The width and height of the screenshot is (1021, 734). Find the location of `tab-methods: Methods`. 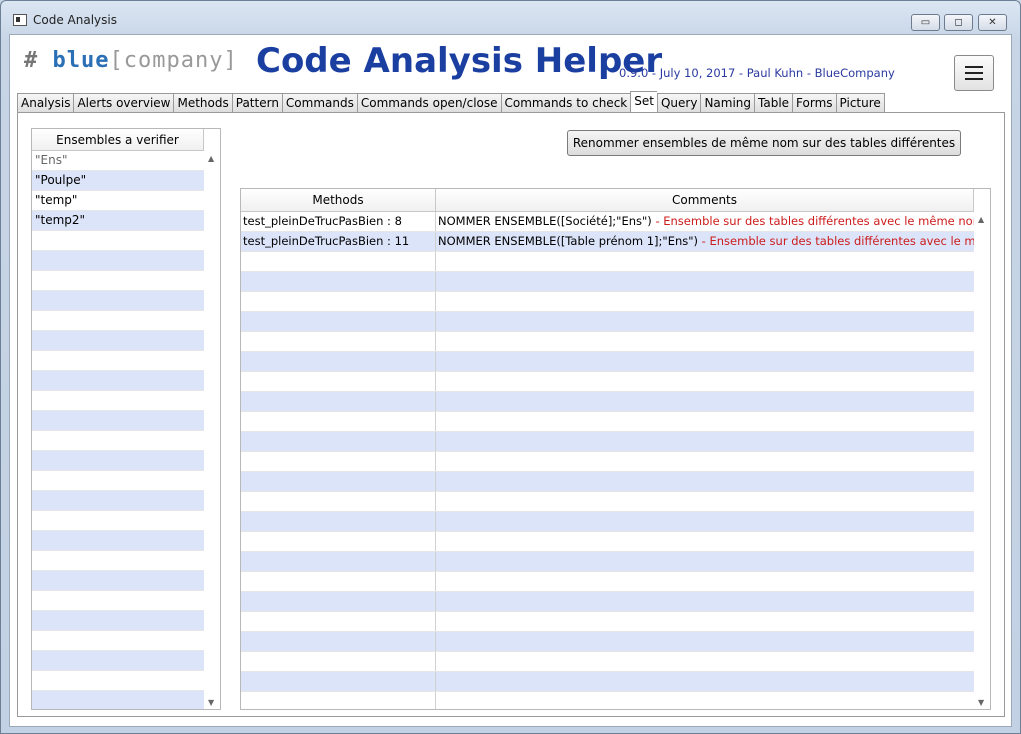

tab-methods: Methods is located at coordinates (202, 103).